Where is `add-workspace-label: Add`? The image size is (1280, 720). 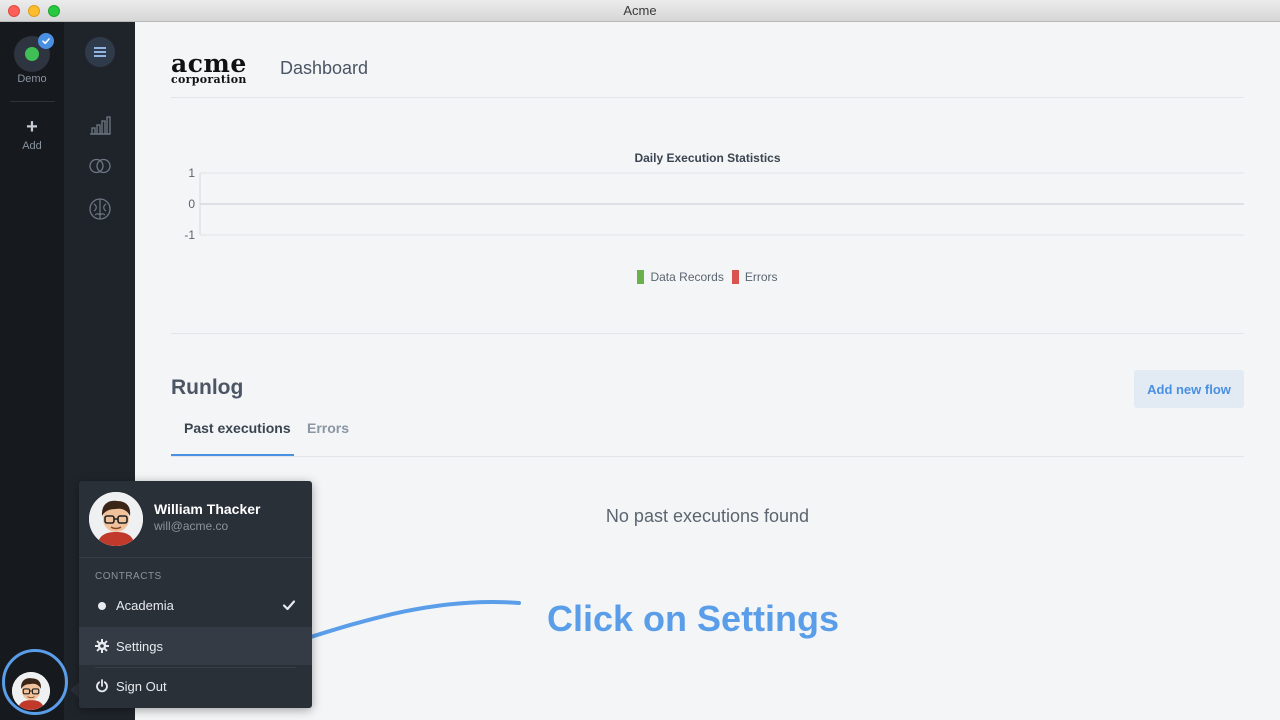
add-workspace-label: Add is located at coordinates (32, 146).